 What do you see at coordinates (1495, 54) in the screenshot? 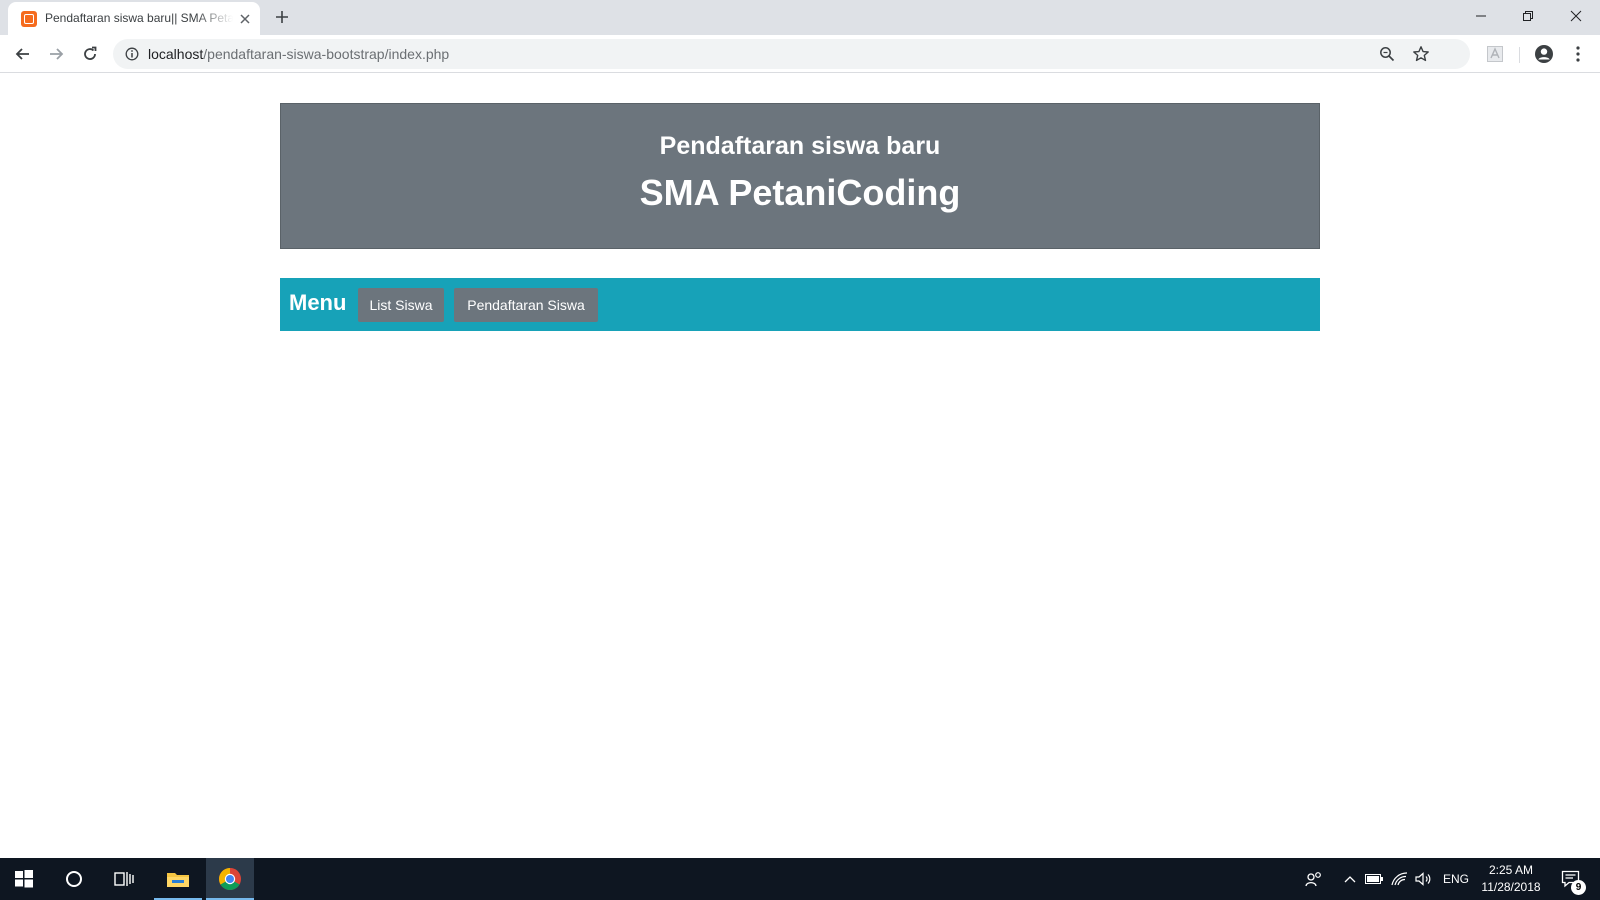
I see `pdf-extension-icon` at bounding box center [1495, 54].